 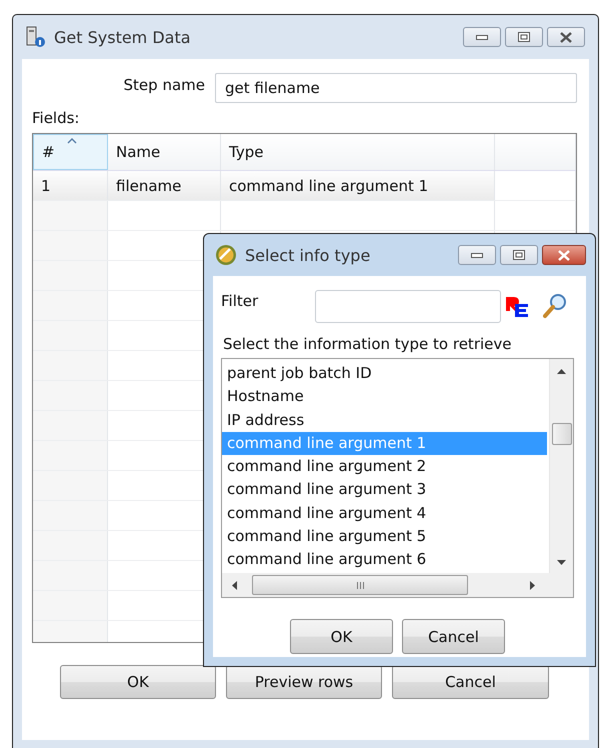 What do you see at coordinates (384, 490) in the screenshot?
I see `list-item: command line argument 3` at bounding box center [384, 490].